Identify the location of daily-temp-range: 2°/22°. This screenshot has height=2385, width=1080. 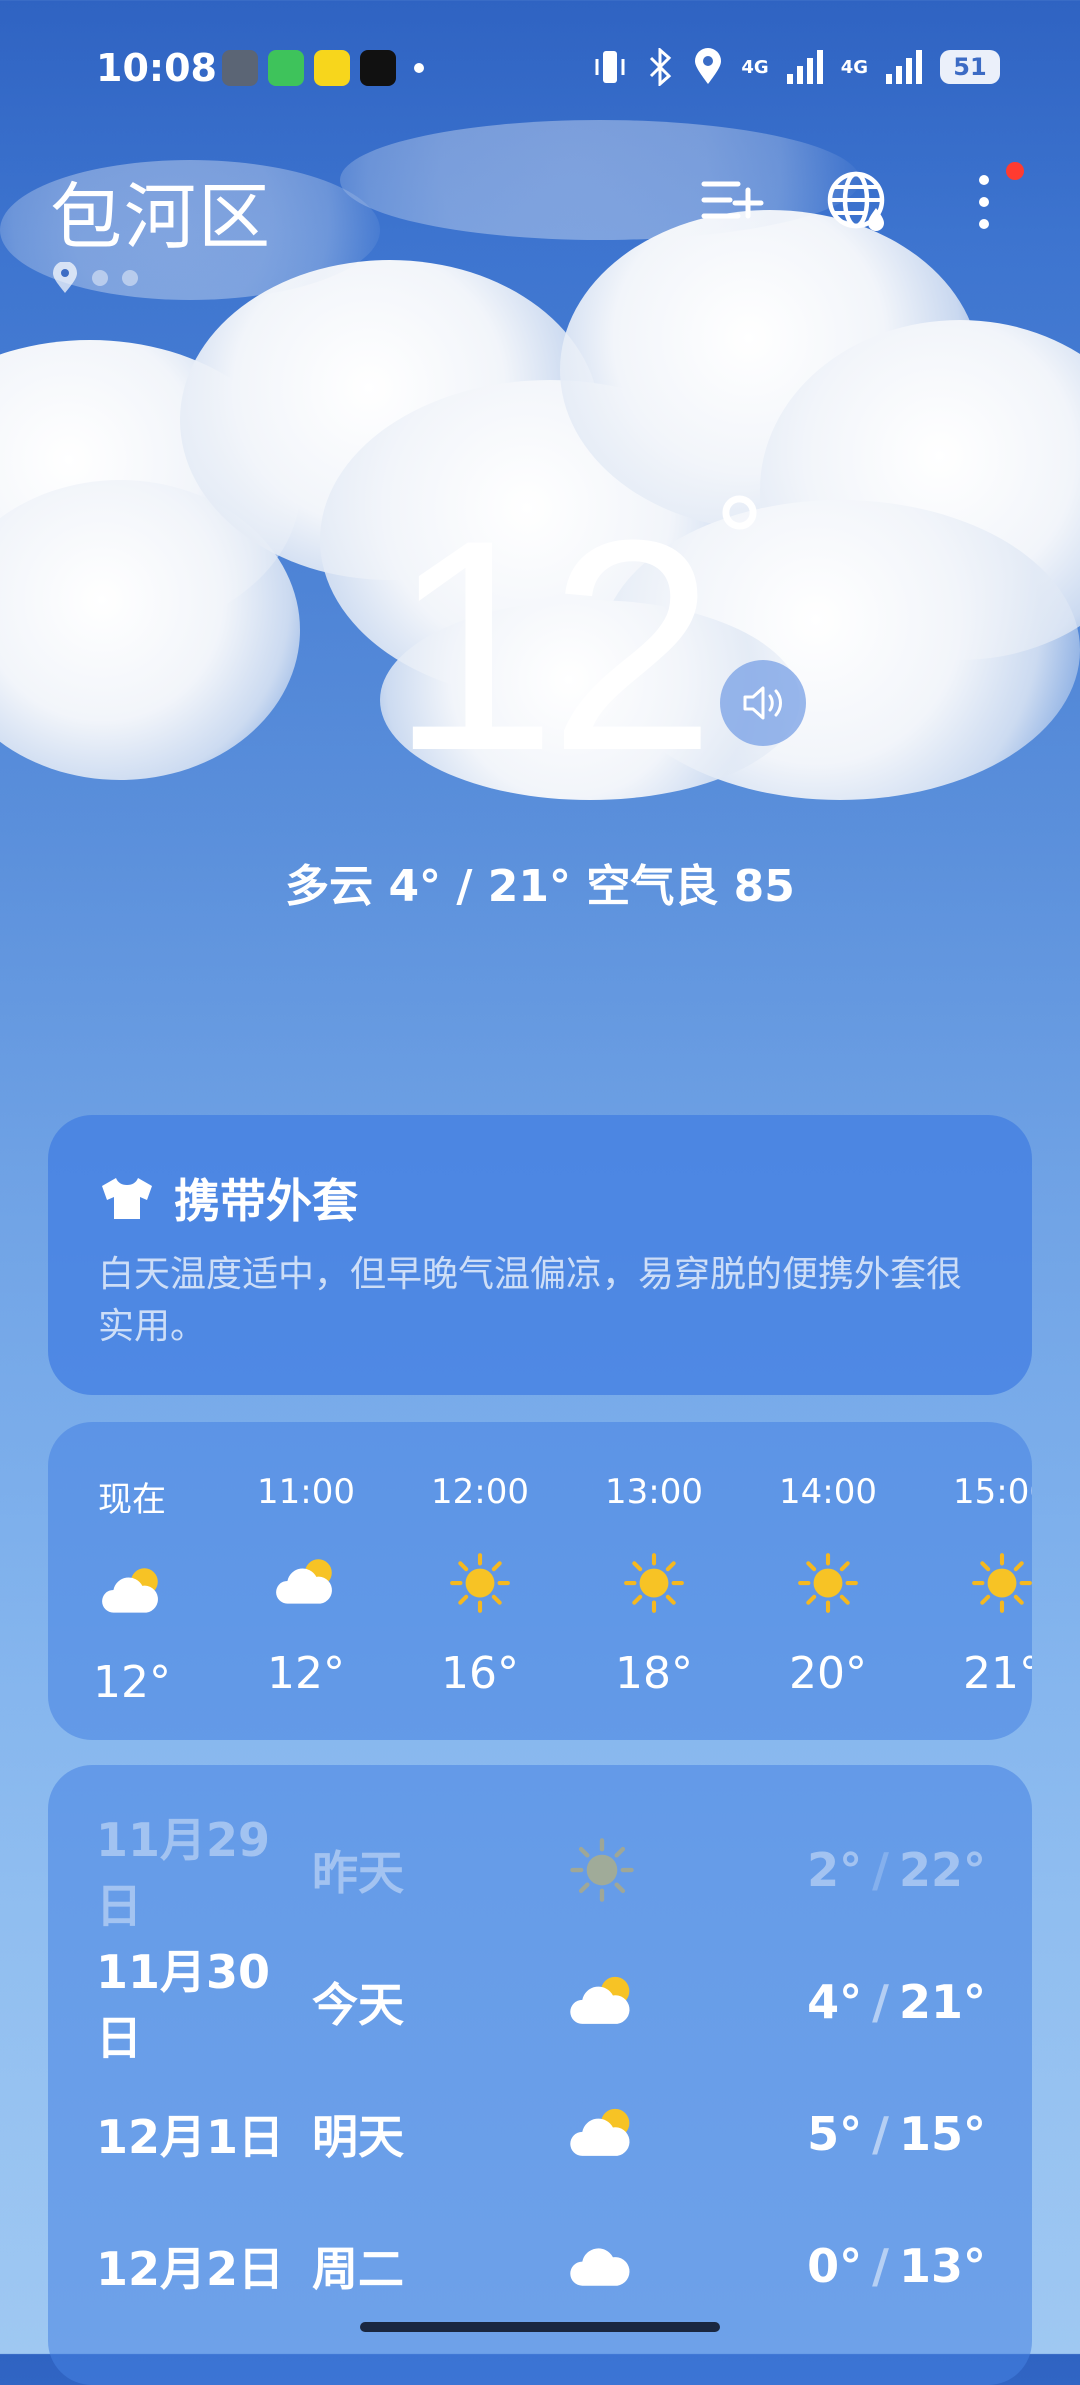
(896, 1870).